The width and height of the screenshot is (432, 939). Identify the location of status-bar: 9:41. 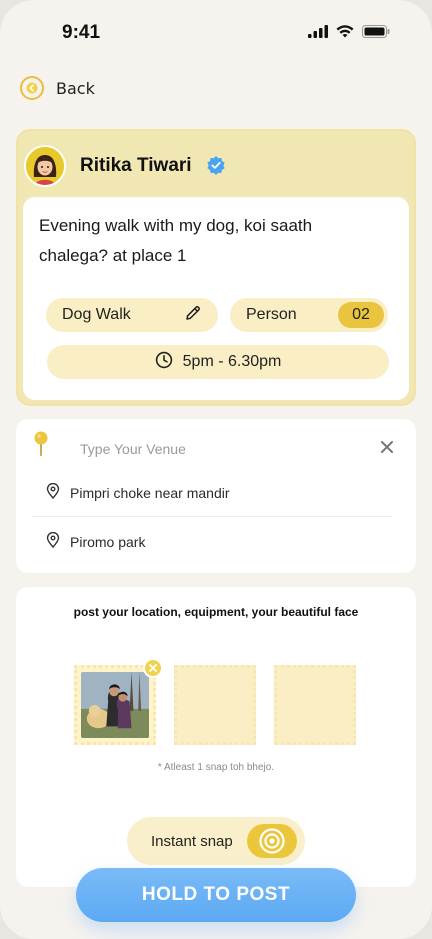
(216, 33).